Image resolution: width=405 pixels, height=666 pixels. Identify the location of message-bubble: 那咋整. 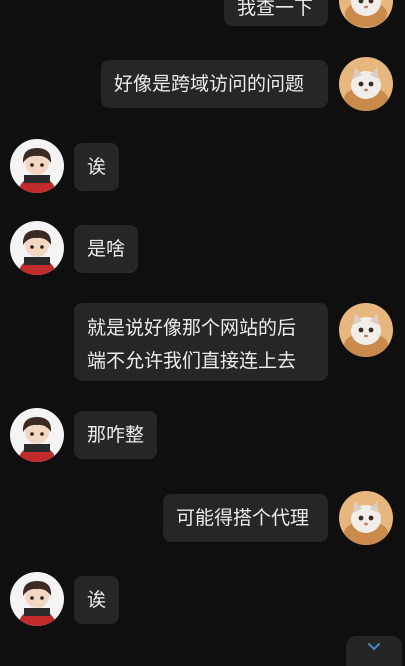
(115, 435).